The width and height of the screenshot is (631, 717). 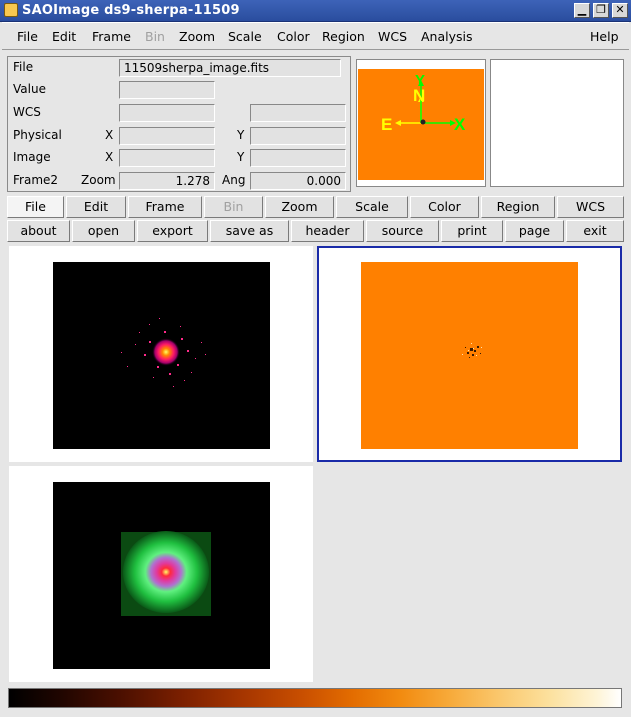 What do you see at coordinates (233, 207) in the screenshot?
I see `button-bin: Bin` at bounding box center [233, 207].